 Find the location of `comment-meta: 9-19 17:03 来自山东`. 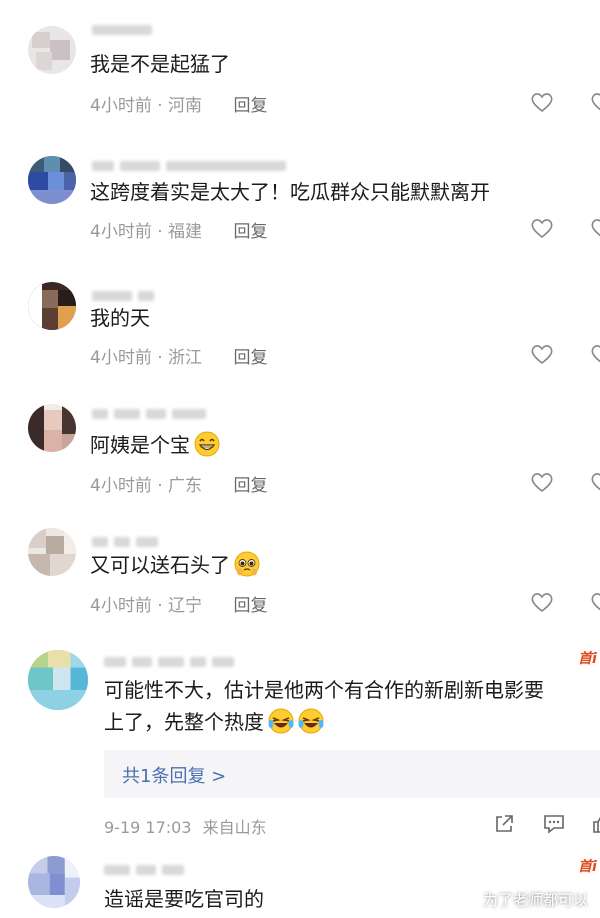

comment-meta: 9-19 17:03 来自山东 is located at coordinates (185, 826).